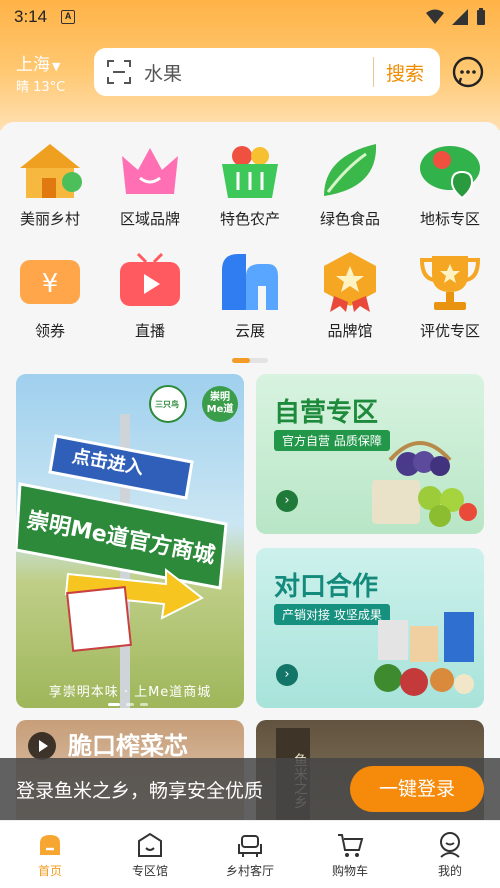  Describe the element at coordinates (460, 17) in the screenshot. I see `signal-icon` at that location.